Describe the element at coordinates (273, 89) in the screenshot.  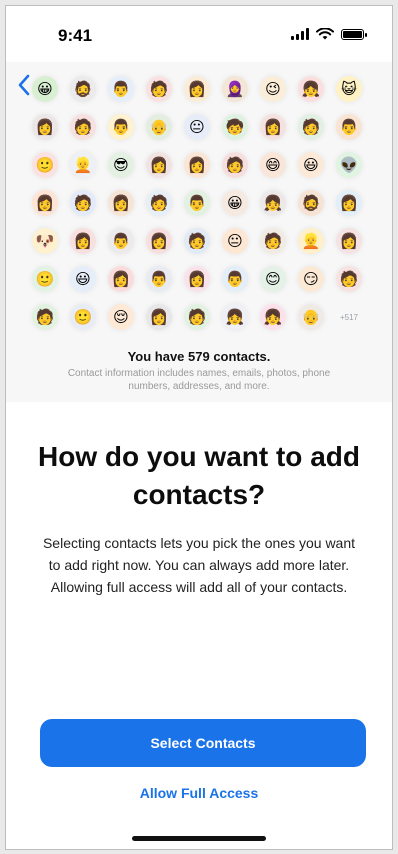
I see `contact-avatar: 😉` at that location.